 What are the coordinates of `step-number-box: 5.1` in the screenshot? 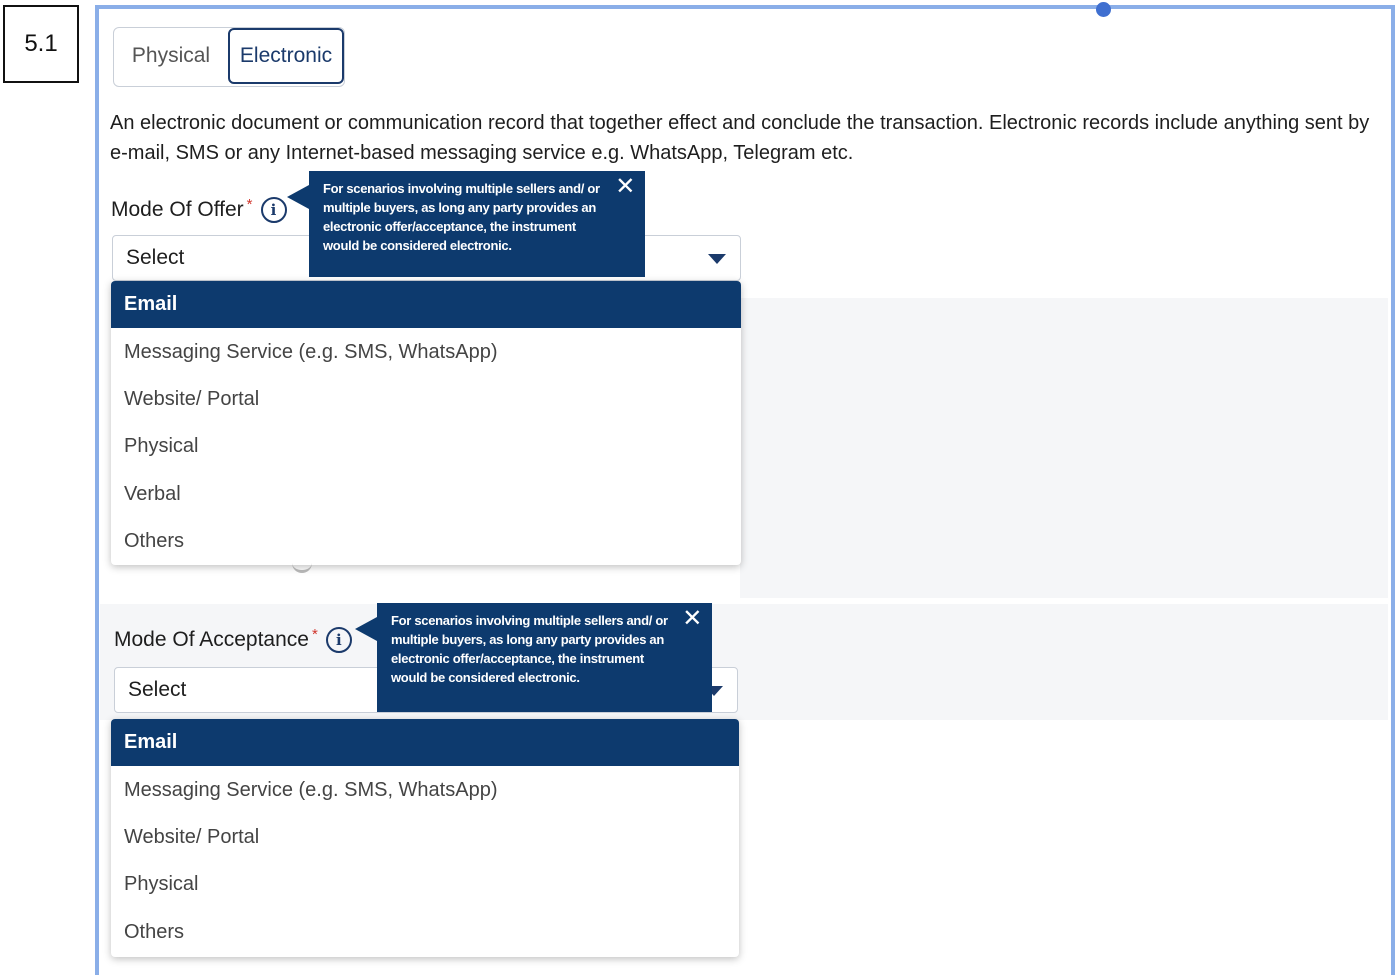 It's located at (41, 44).